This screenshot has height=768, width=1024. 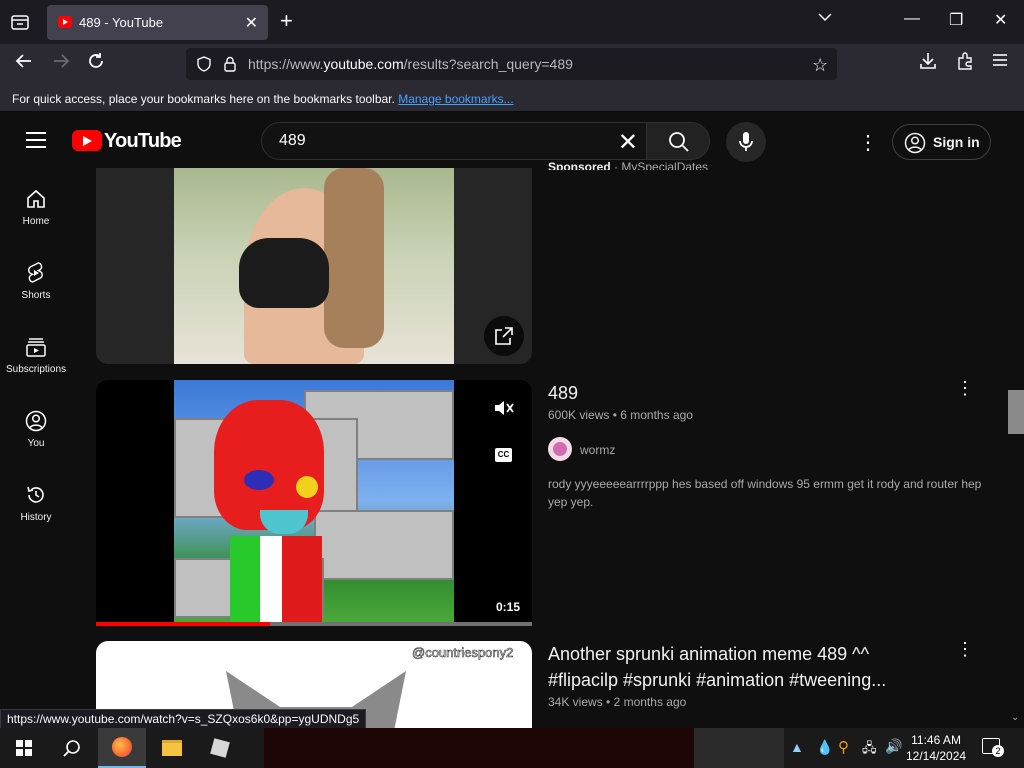 I want to click on youtube-logo-icon, so click(x=87, y=140).